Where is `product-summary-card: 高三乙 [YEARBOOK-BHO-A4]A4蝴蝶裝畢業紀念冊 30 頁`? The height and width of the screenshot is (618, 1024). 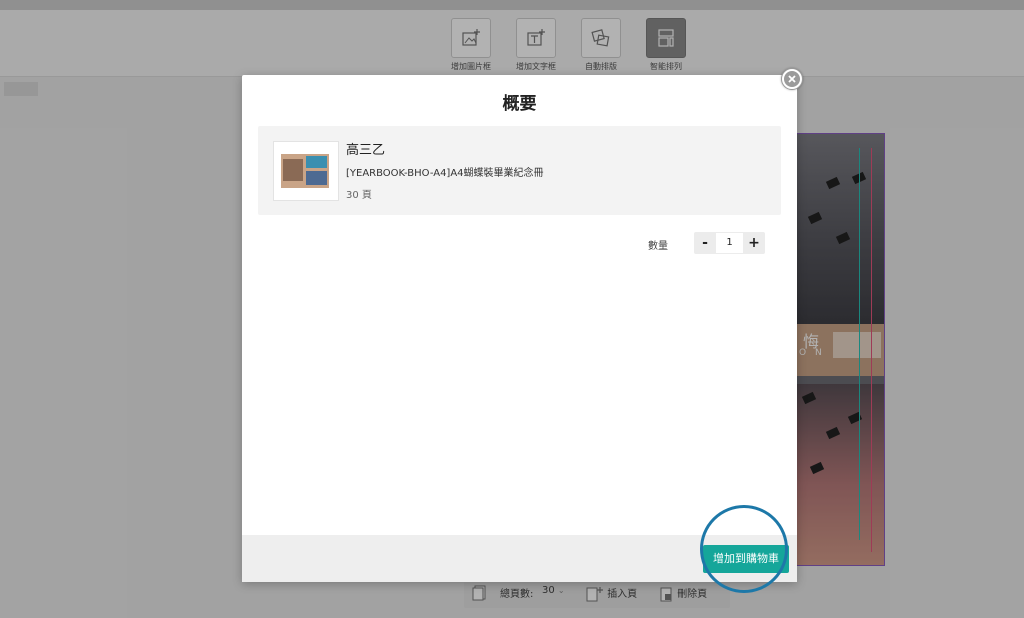
product-summary-card: 高三乙 [YEARBOOK-BHO-A4]A4蝴蝶裝畢業紀念冊 30 頁 is located at coordinates (519, 170).